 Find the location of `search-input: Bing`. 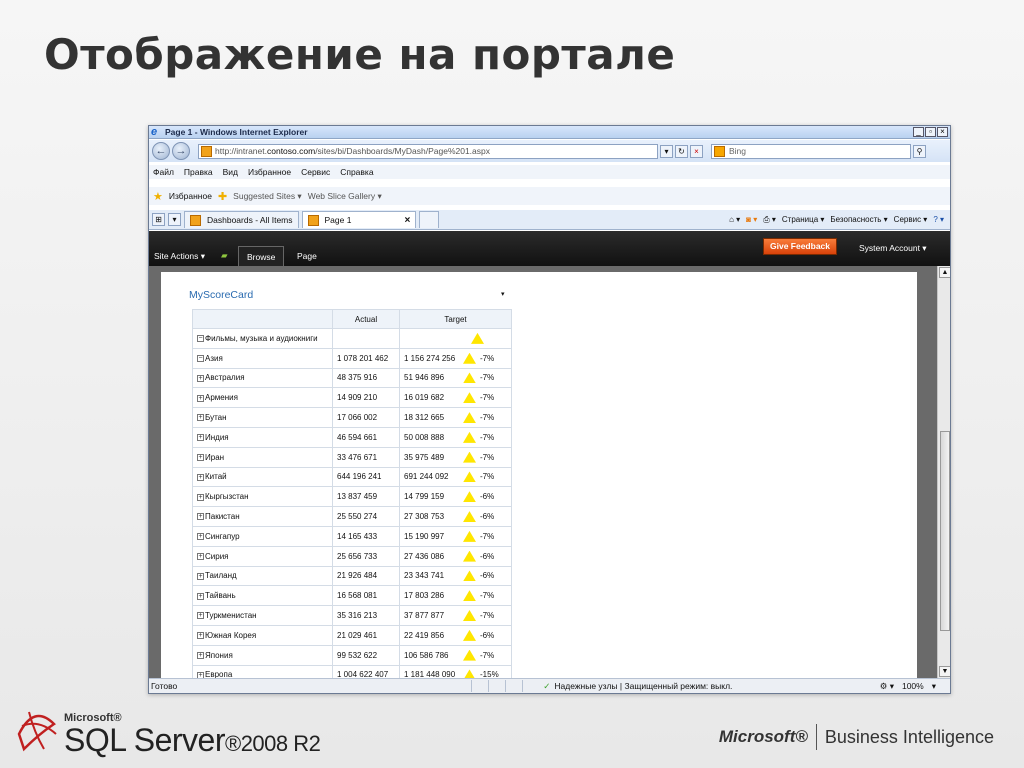

search-input: Bing is located at coordinates (811, 151).